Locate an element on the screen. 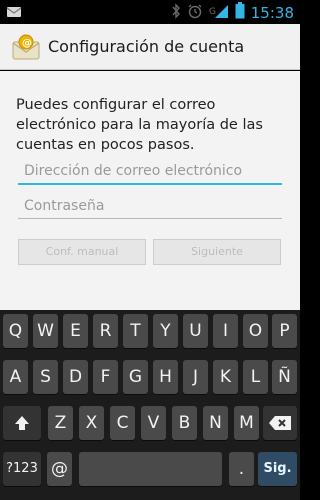  svg-text: G is located at coordinates (212, 12).